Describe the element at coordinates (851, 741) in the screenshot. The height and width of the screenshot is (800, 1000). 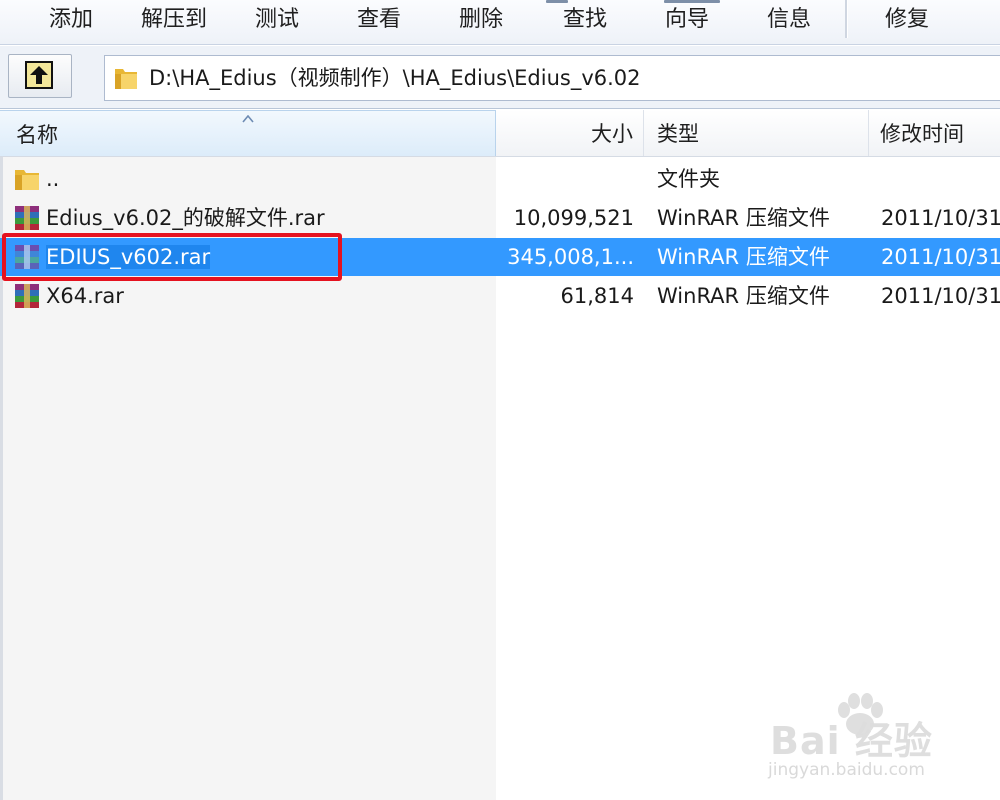
I see `watermark-brand: Bai 经验` at that location.